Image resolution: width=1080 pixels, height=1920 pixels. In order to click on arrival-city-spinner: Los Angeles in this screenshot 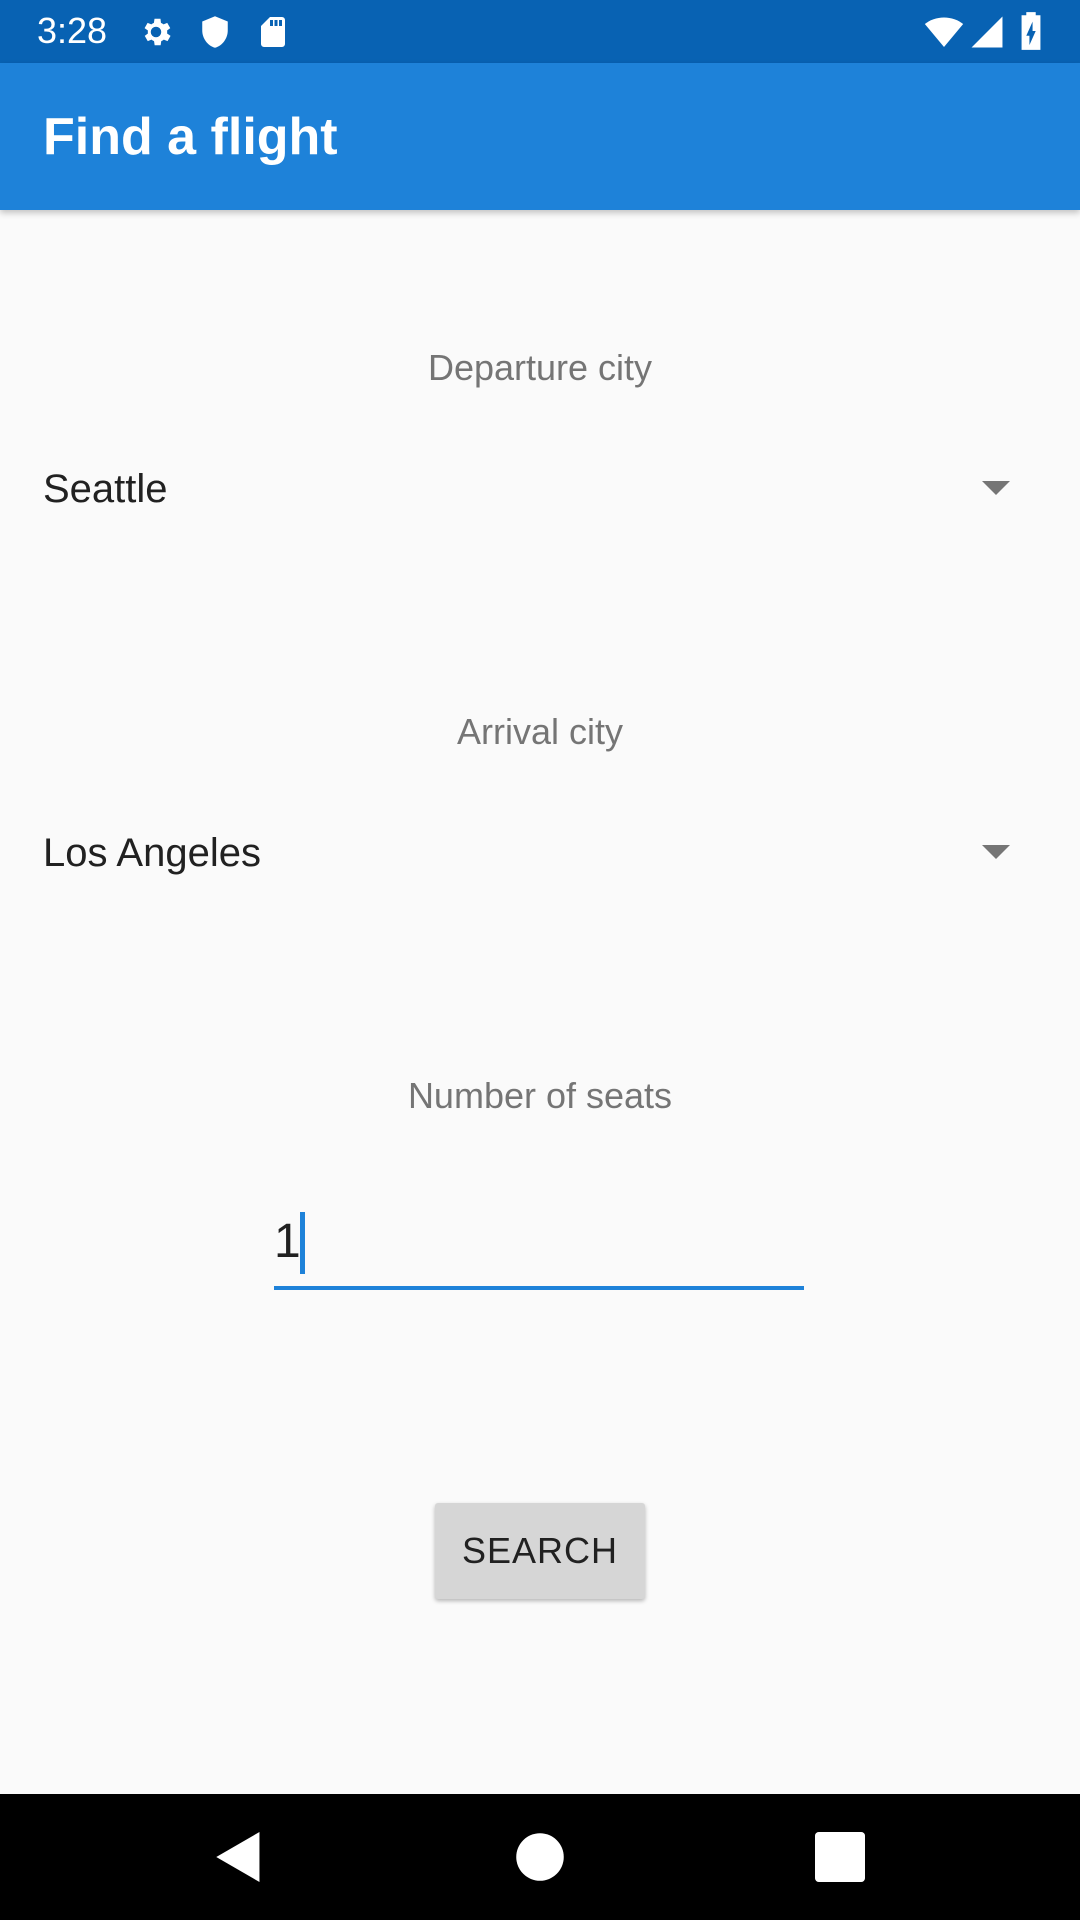, I will do `click(540, 856)`.